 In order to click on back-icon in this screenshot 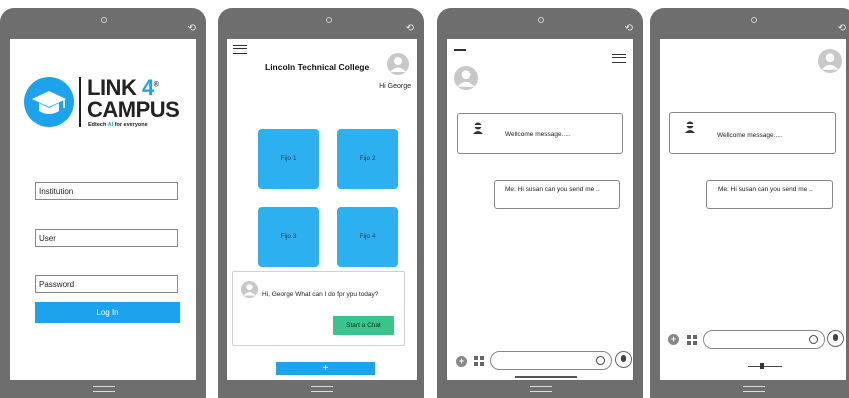, I will do `click(460, 50)`.